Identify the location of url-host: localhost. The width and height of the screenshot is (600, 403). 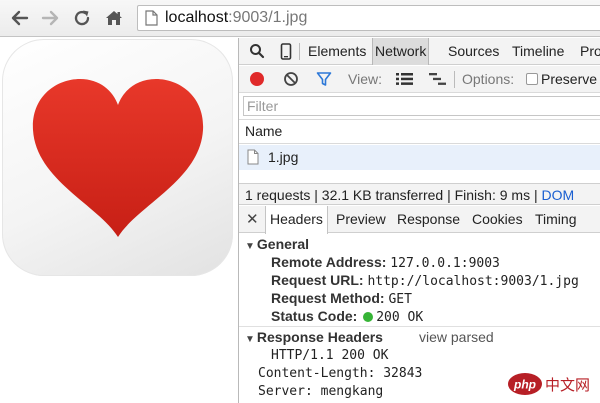
(197, 17).